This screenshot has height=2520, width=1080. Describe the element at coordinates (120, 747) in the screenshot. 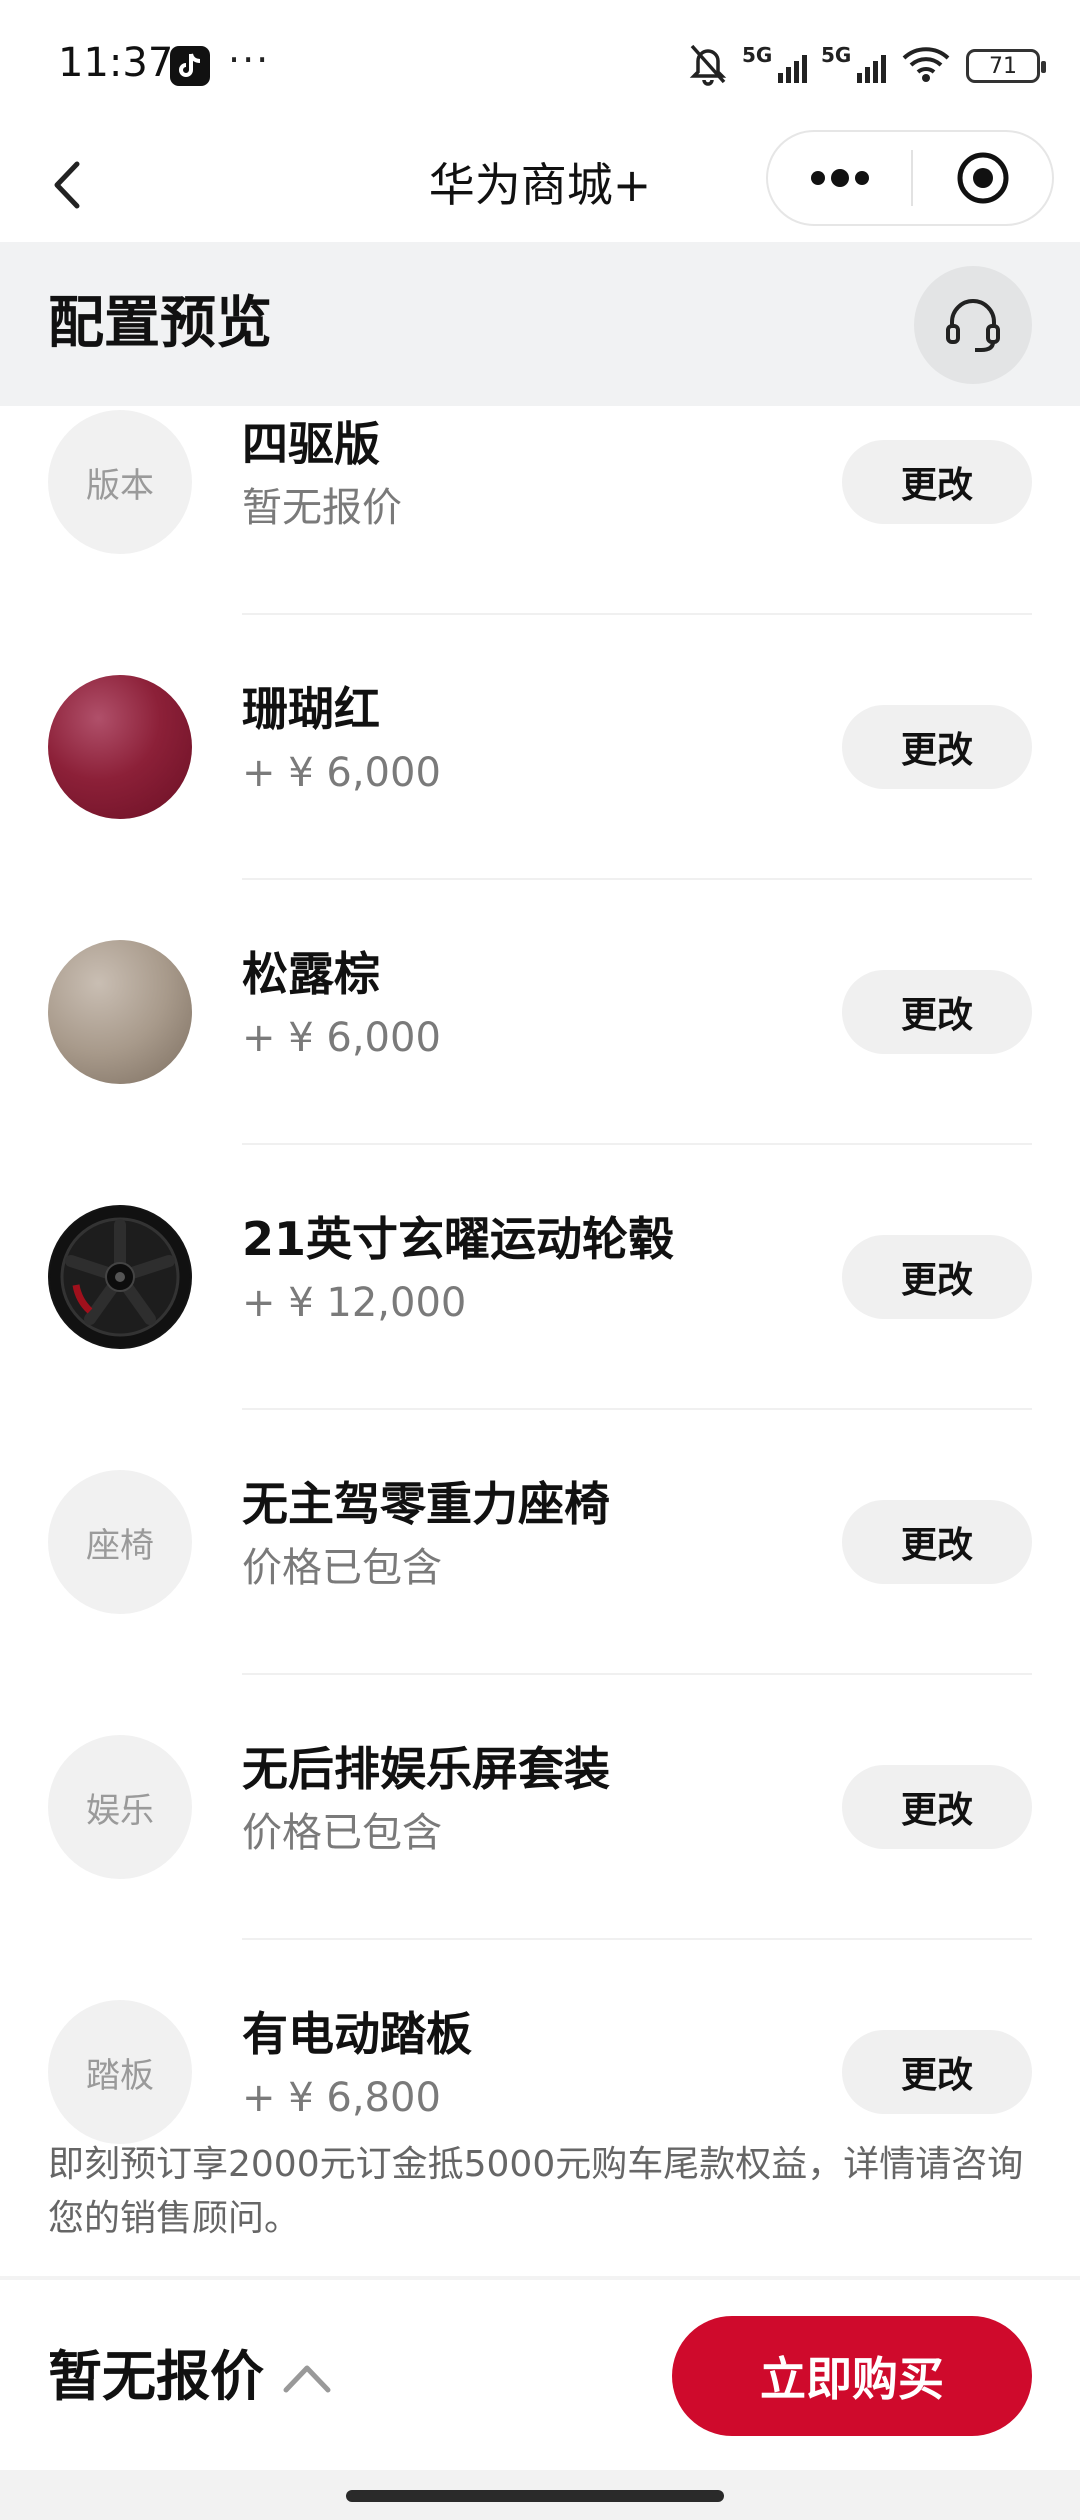

I see `coral-red-swatch` at that location.